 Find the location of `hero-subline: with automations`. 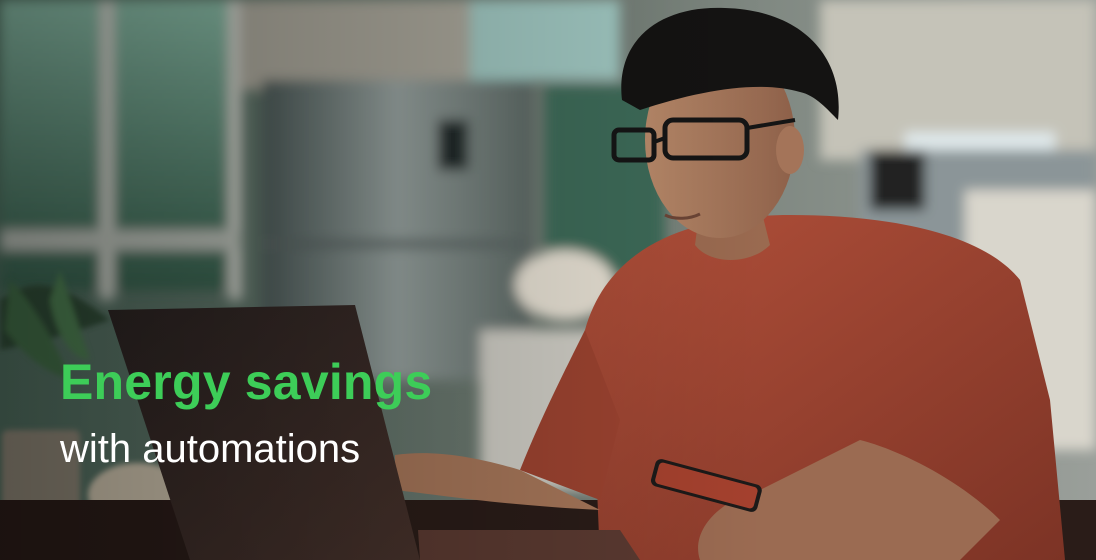

hero-subline: with automations is located at coordinates (210, 449).